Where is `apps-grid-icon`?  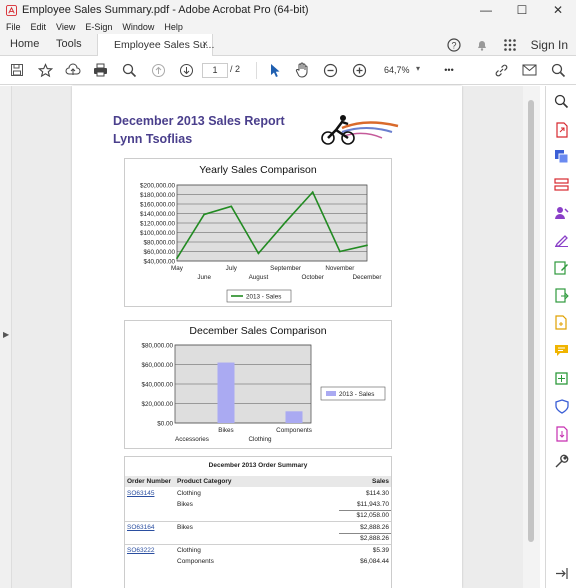
apps-grid-icon is located at coordinates (510, 45).